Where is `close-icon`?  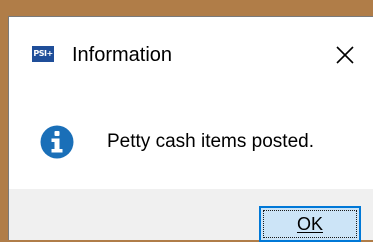
close-icon is located at coordinates (345, 55).